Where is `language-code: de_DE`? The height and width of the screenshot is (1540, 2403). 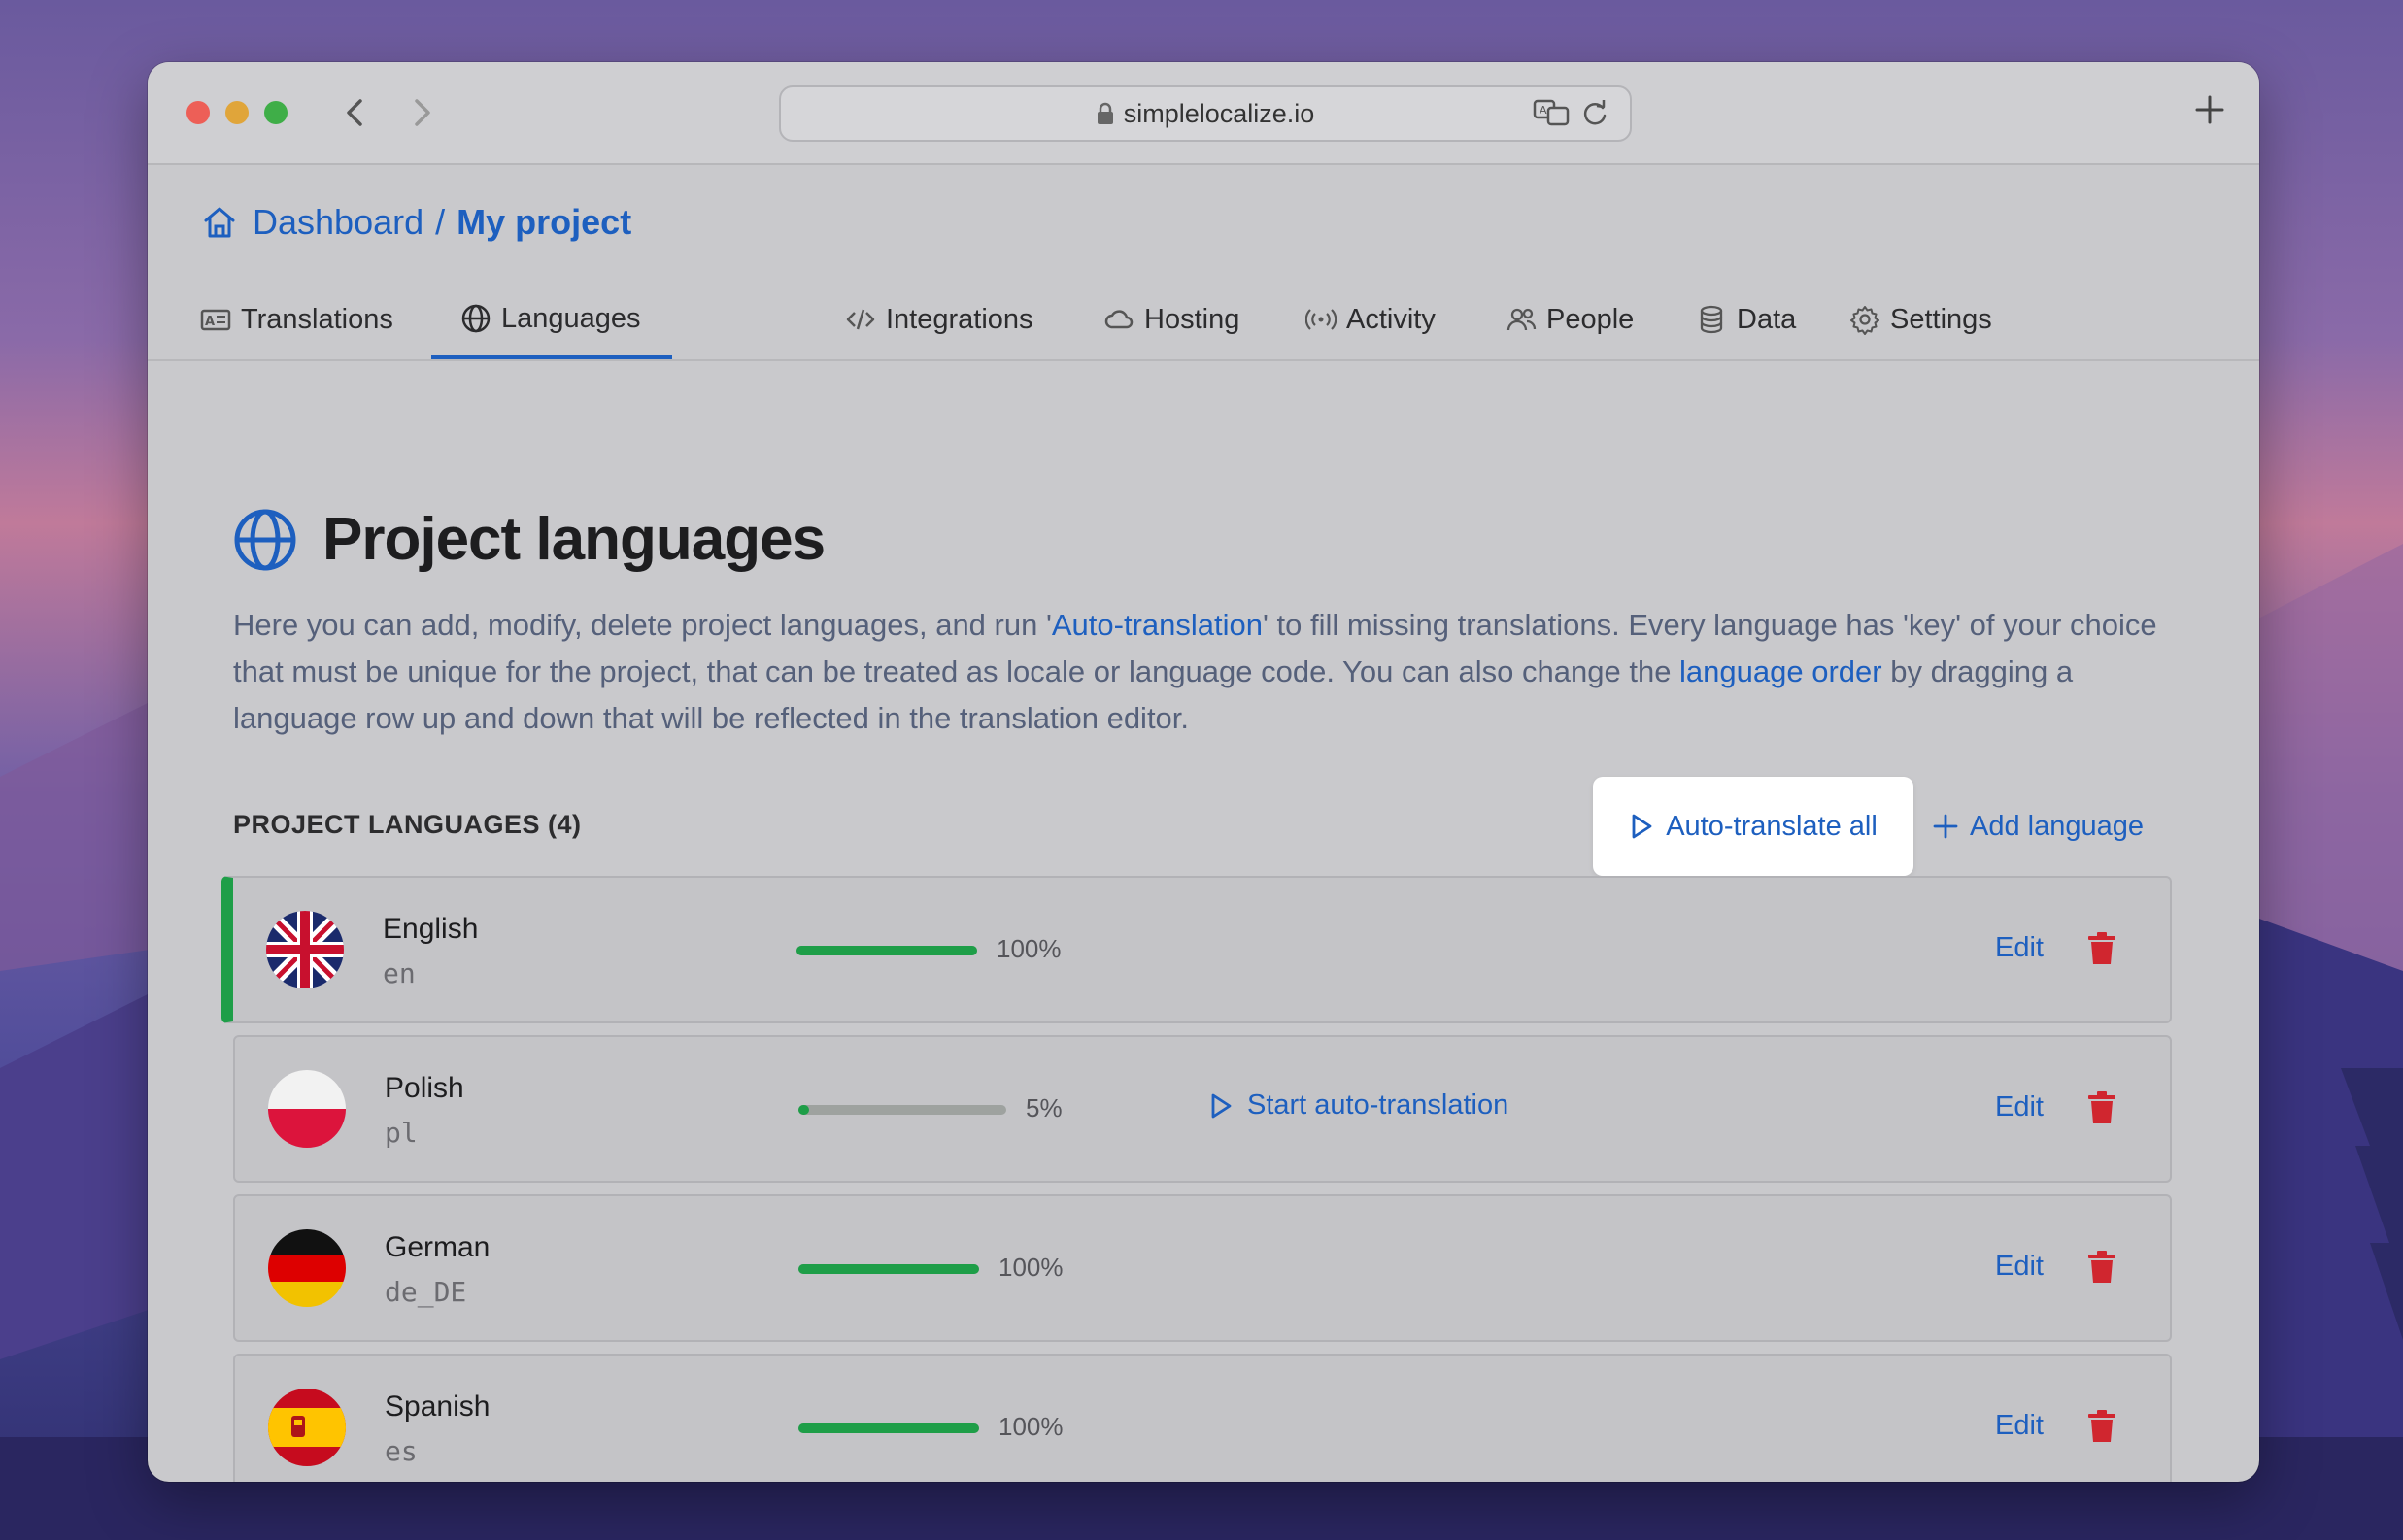
language-code: de_DE is located at coordinates (426, 1292).